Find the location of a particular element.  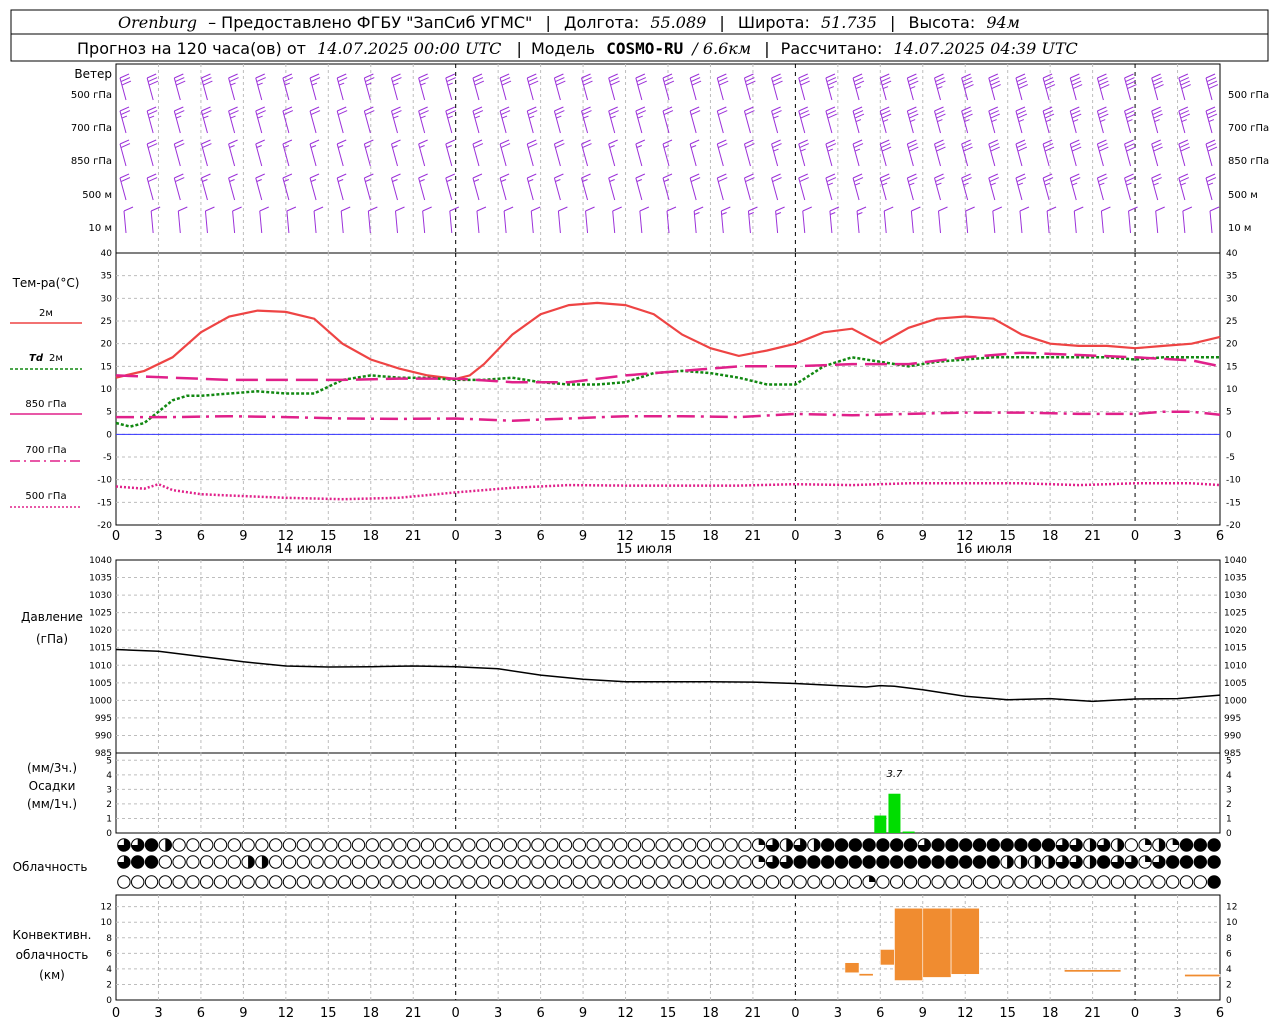

calc-label: Рассчитано: is located at coordinates (832, 48).